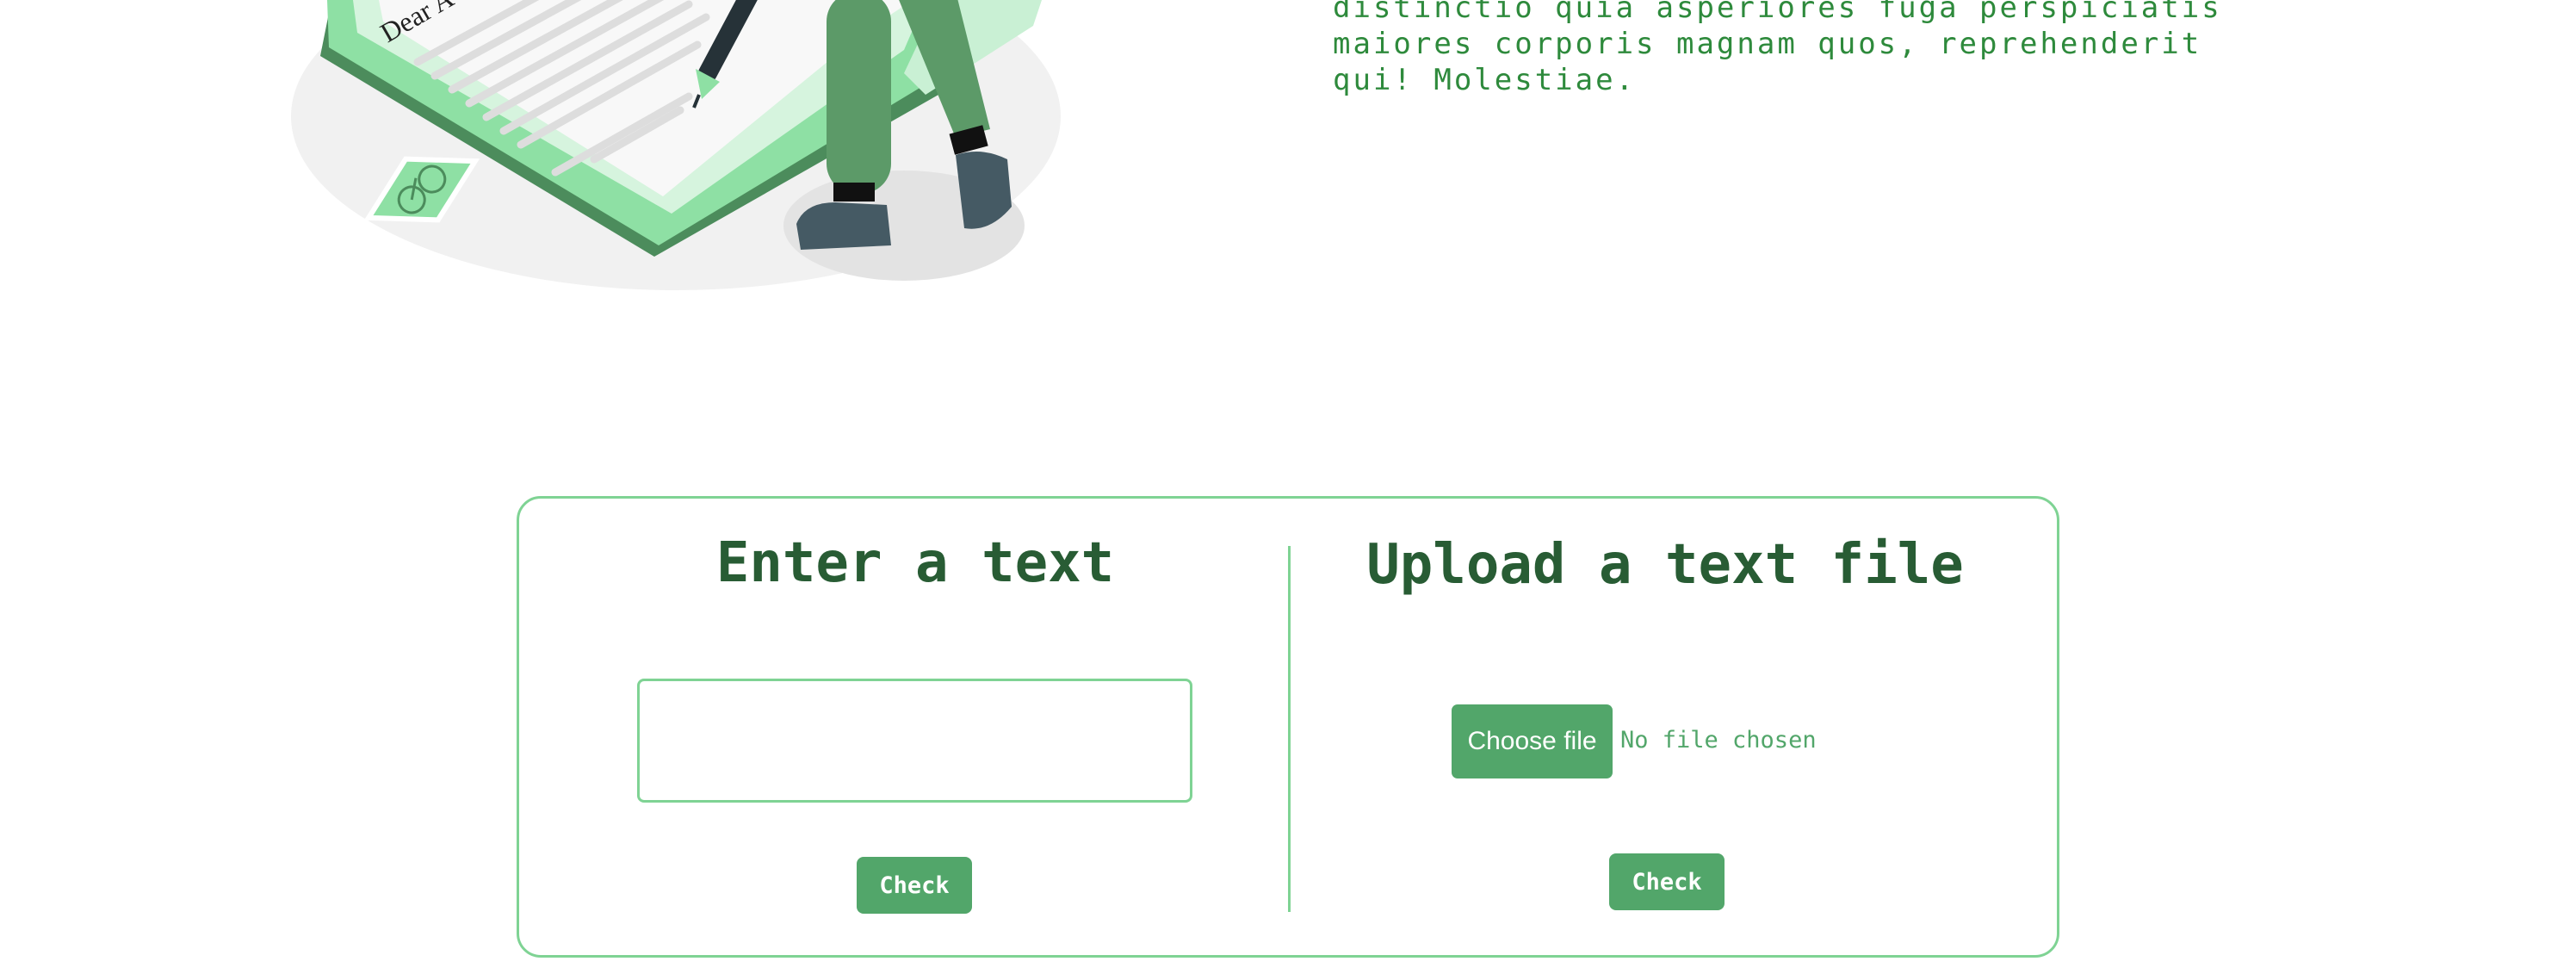 This screenshot has width=2576, height=980. I want to click on file-status-text: No file chosen, so click(1719, 740).